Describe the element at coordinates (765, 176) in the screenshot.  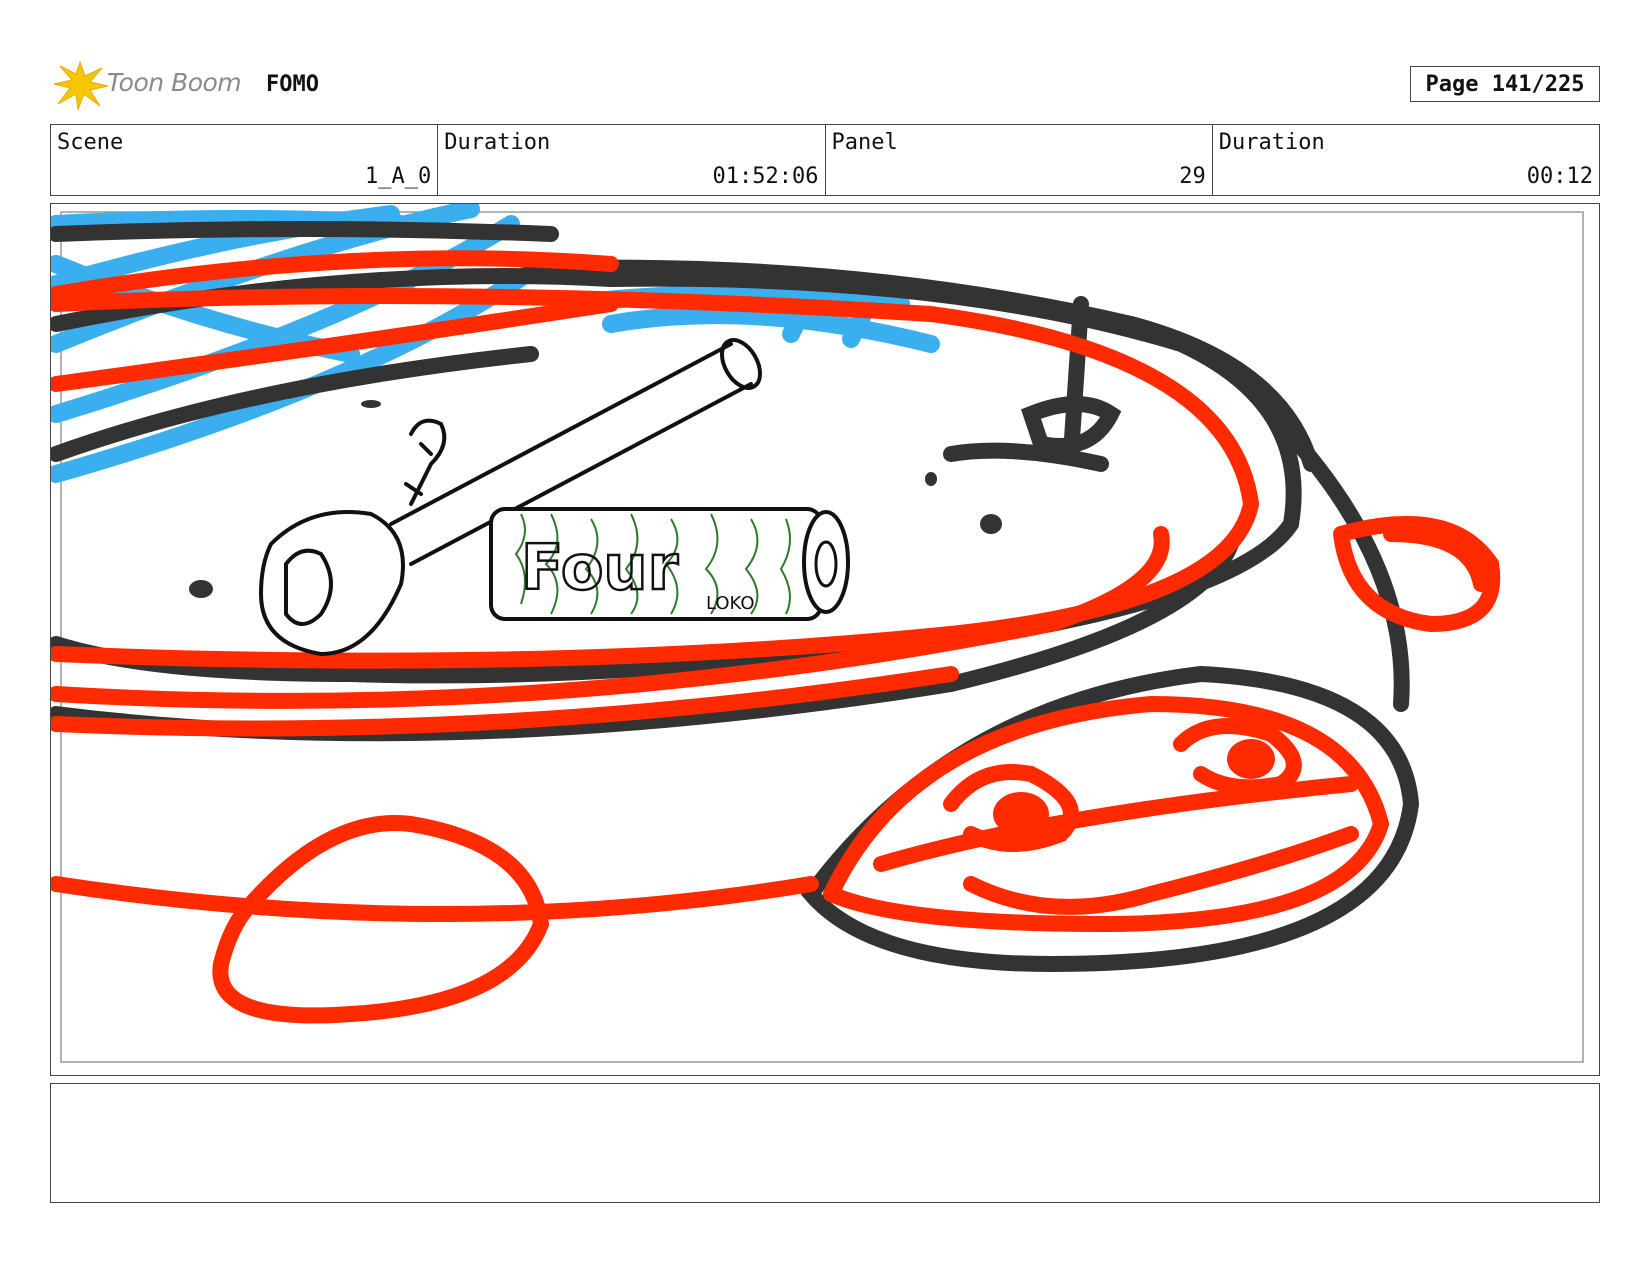
I see `duration-value: 01:52:06` at that location.